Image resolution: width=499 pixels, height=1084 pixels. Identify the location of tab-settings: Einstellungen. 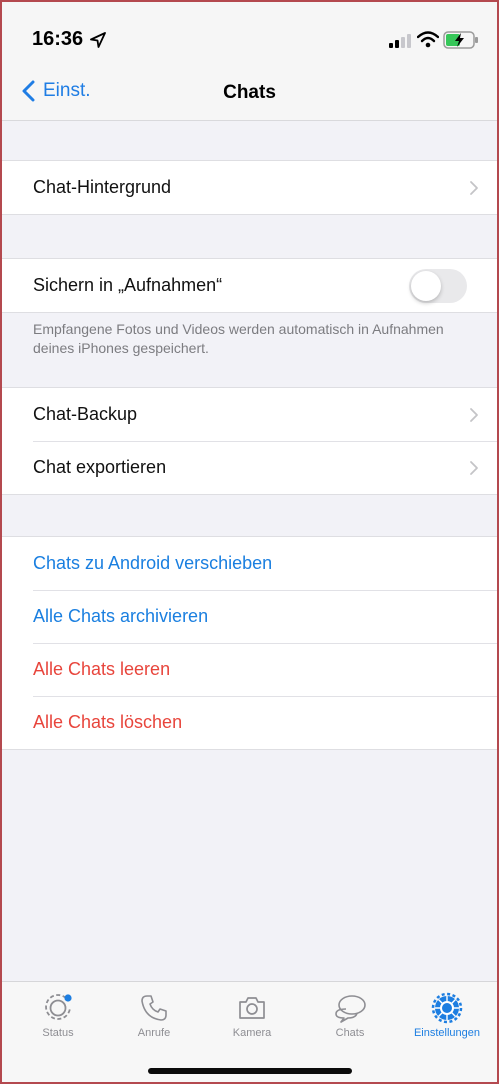
(447, 1017).